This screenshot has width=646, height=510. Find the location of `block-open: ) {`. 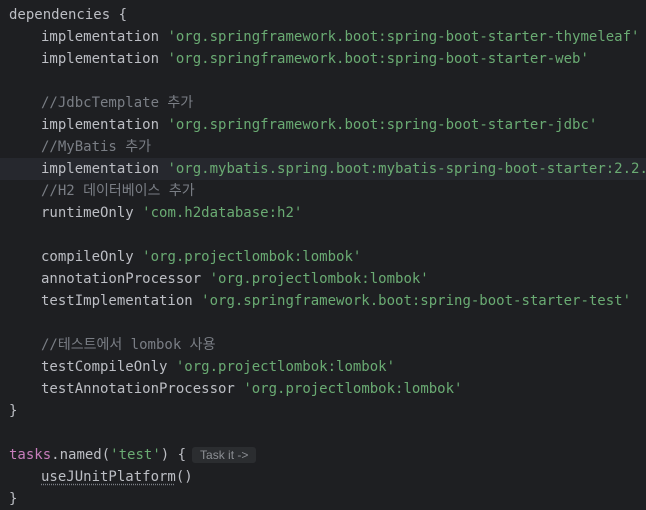

block-open: ) { is located at coordinates (173, 455).